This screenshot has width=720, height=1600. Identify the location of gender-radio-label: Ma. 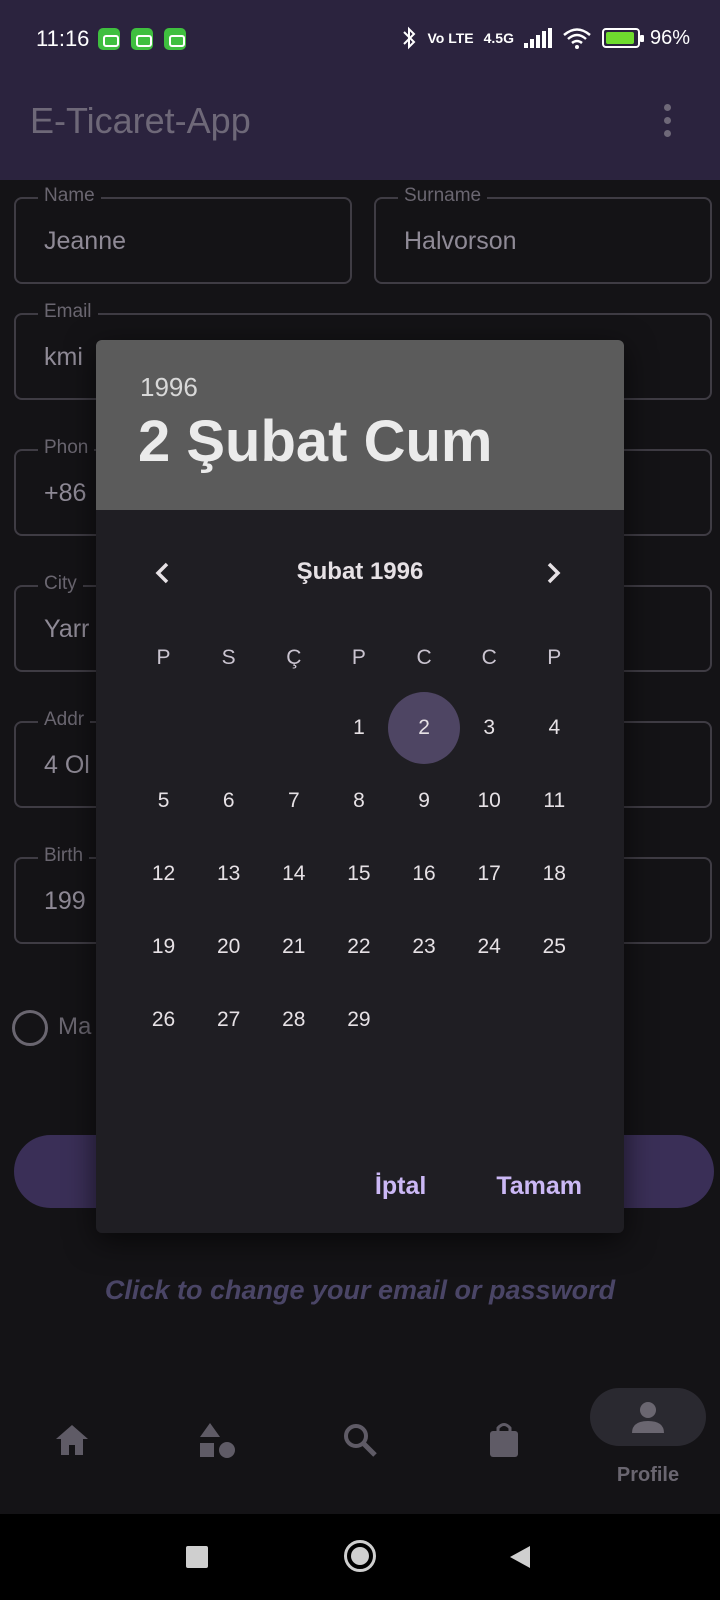
(75, 1026).